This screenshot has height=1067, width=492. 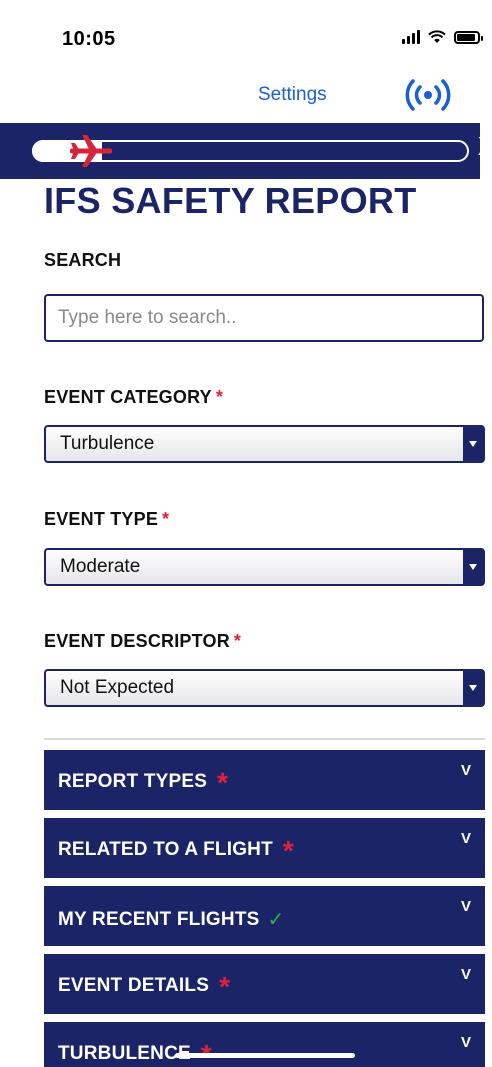 What do you see at coordinates (117, 687) in the screenshot?
I see `event-descriptor-value: Not Expected` at bounding box center [117, 687].